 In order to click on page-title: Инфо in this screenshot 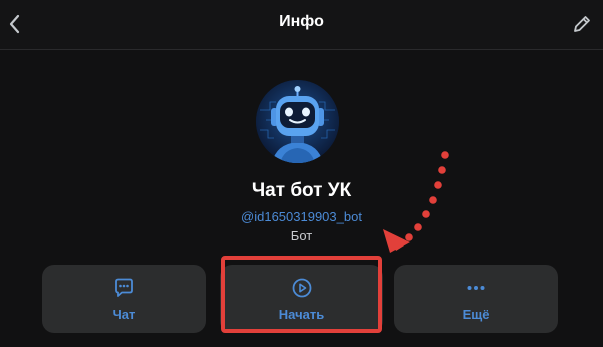, I will do `click(301, 21)`.